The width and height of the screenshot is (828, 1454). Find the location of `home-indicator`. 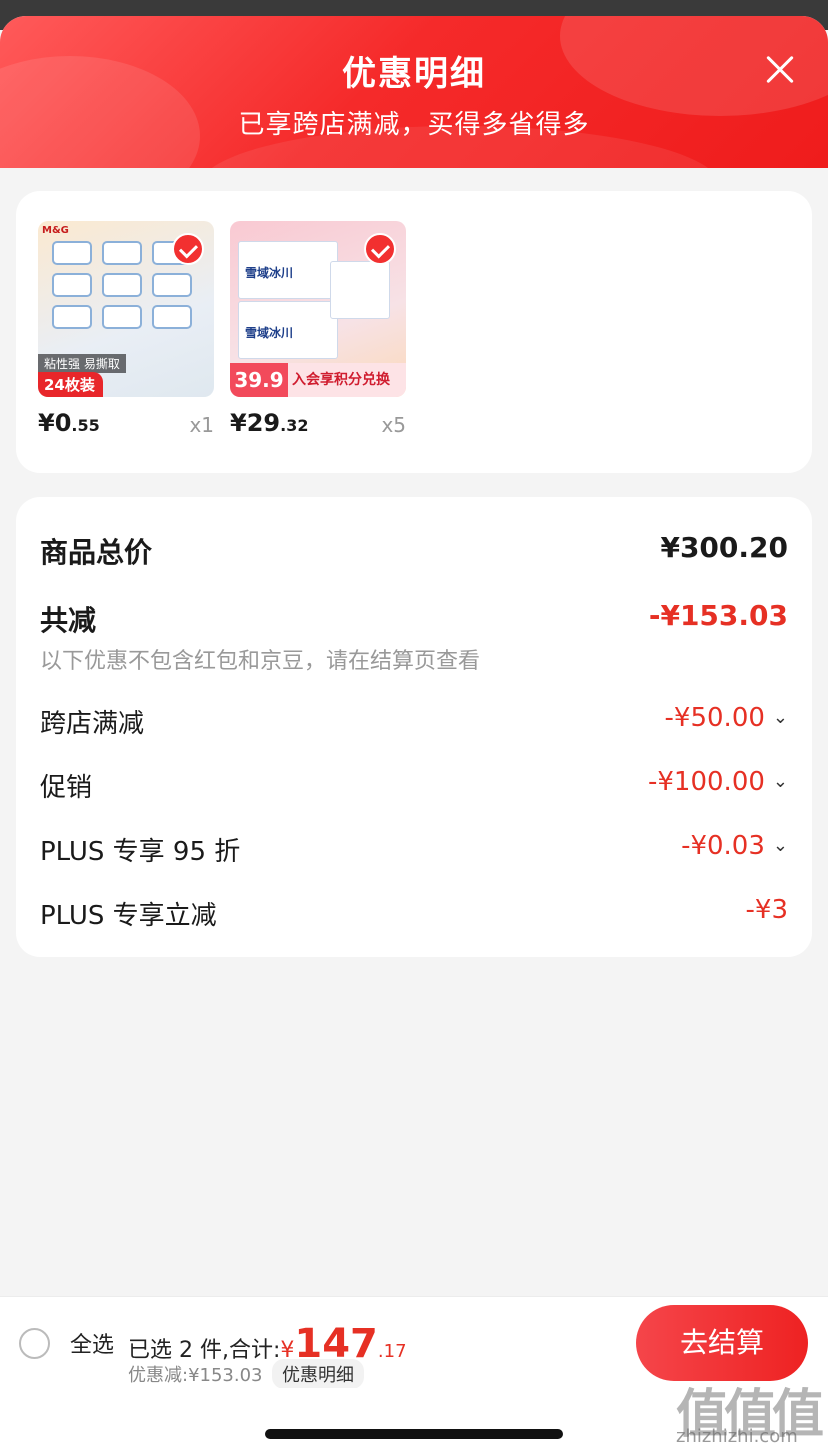

home-indicator is located at coordinates (414, 1434).